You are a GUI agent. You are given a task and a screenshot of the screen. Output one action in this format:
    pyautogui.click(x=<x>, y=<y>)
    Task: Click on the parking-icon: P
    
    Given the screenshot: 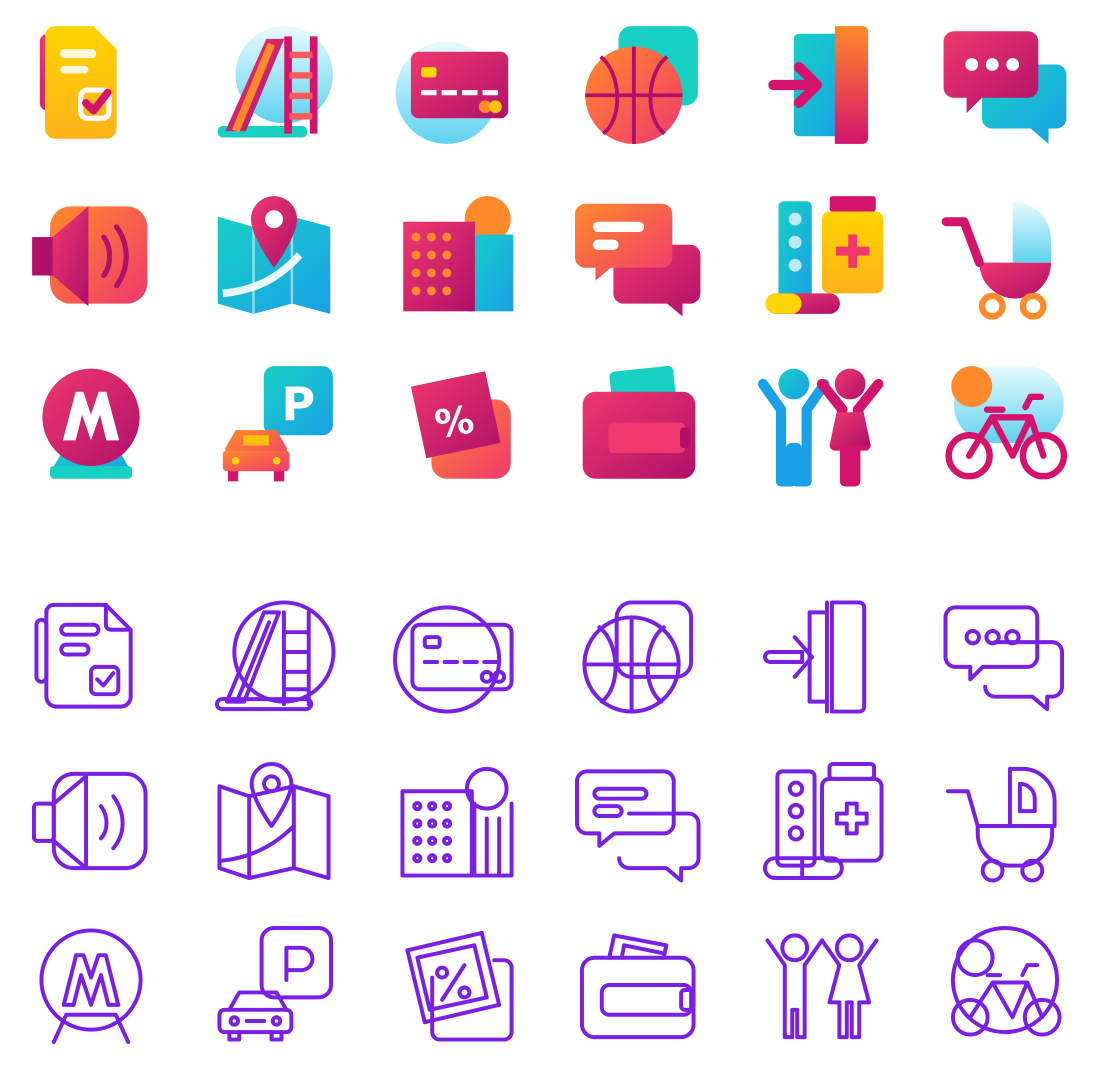 What is the action you would take?
    pyautogui.click(x=274, y=425)
    